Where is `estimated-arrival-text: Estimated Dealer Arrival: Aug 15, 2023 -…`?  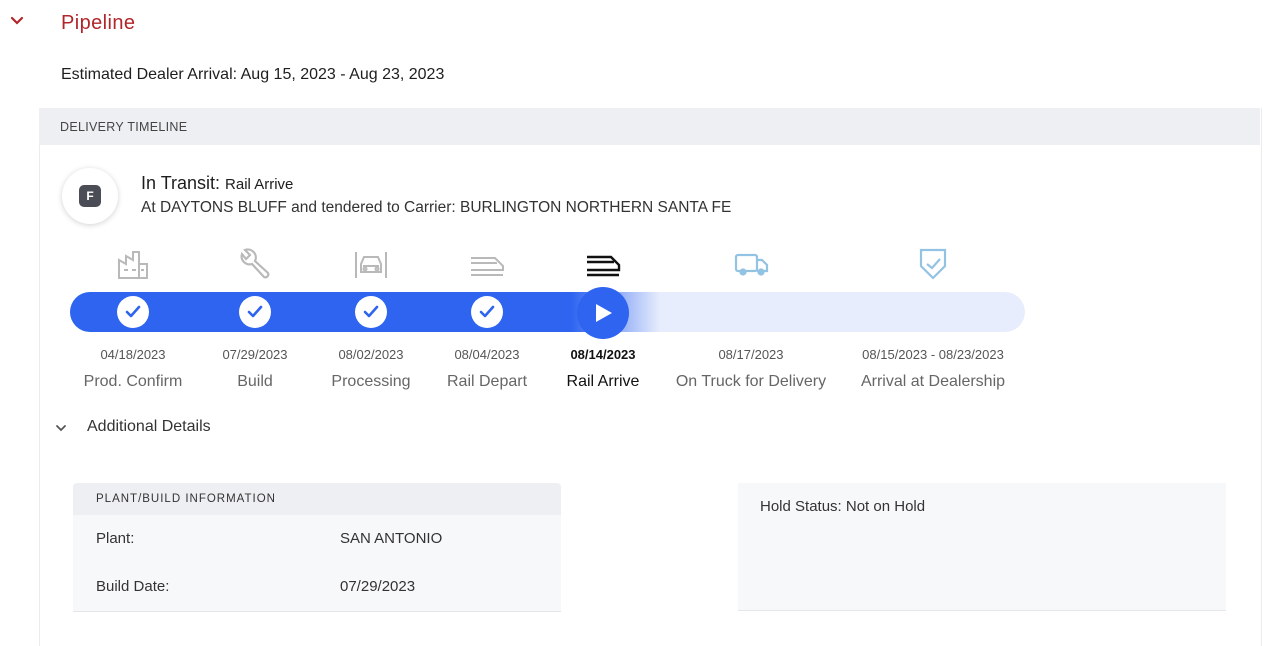
estimated-arrival-text: Estimated Dealer Arrival: Aug 15, 2023 -… is located at coordinates (253, 74).